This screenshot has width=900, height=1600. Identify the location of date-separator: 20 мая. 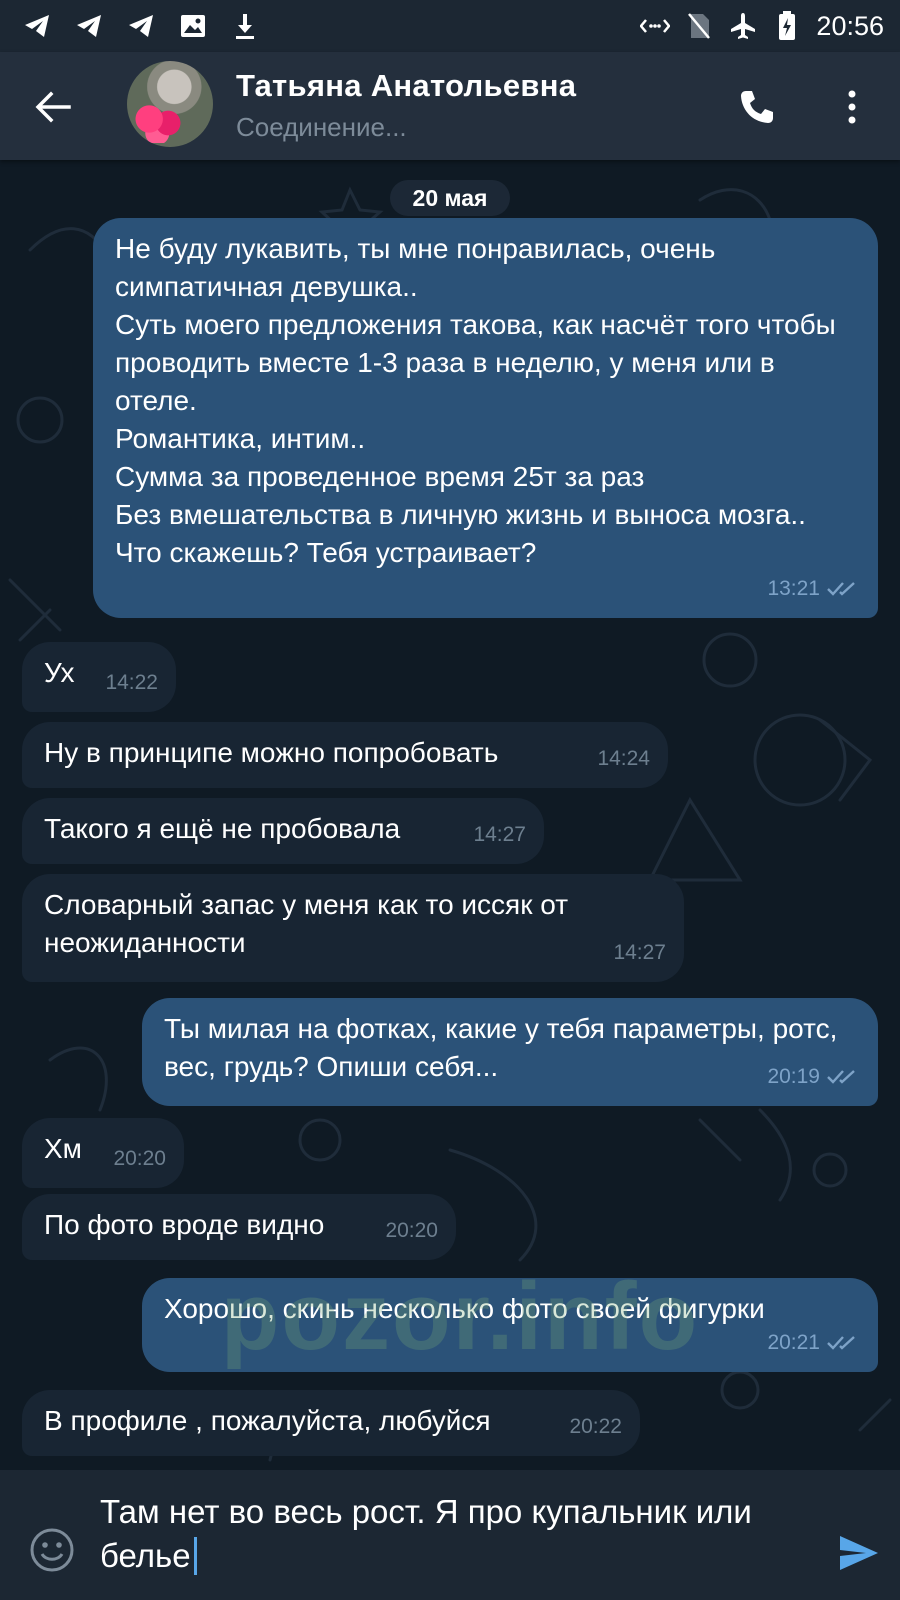
(450, 198).